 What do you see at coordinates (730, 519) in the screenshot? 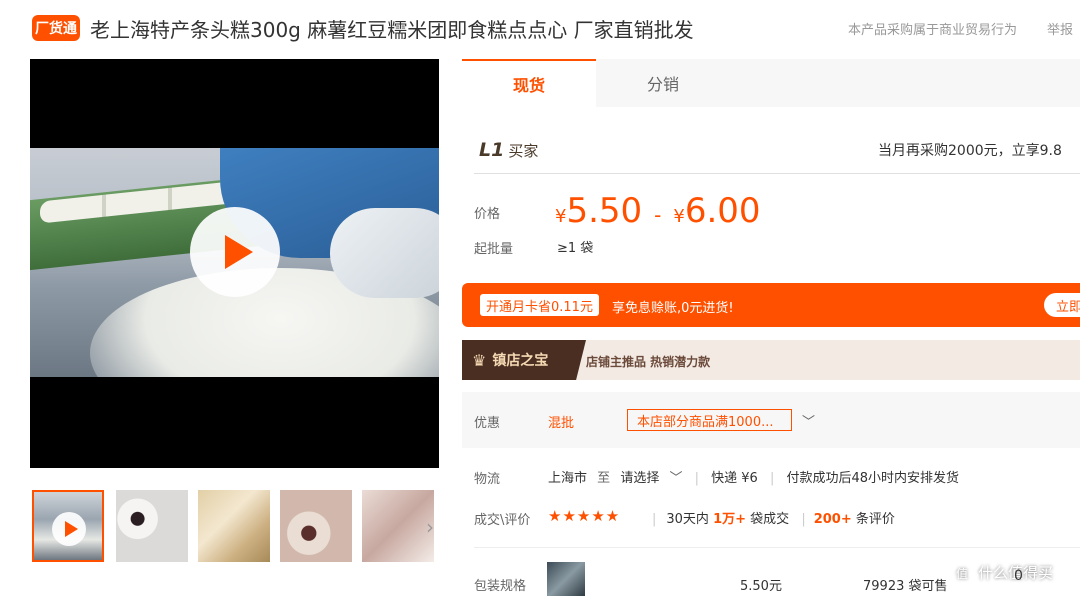
I see `deals-count: 1万+` at bounding box center [730, 519].